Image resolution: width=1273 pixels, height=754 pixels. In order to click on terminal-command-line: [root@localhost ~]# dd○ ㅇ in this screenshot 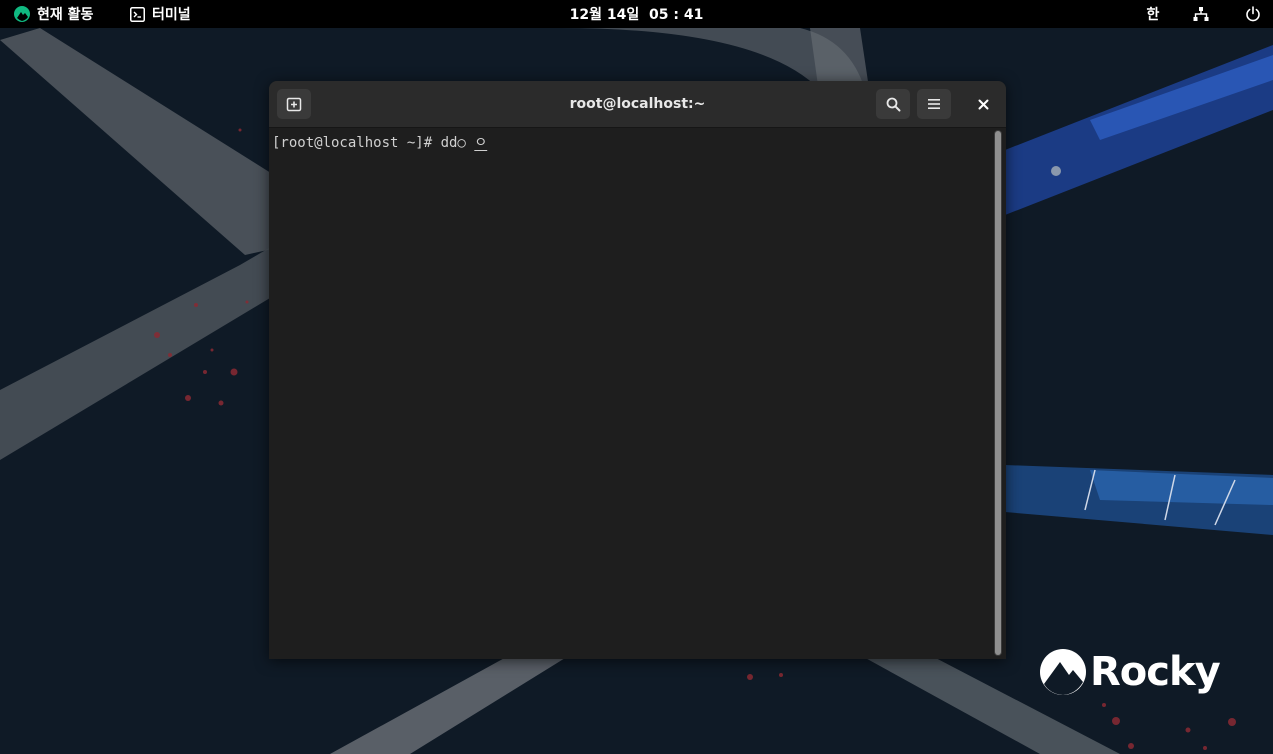, I will do `click(379, 143)`.